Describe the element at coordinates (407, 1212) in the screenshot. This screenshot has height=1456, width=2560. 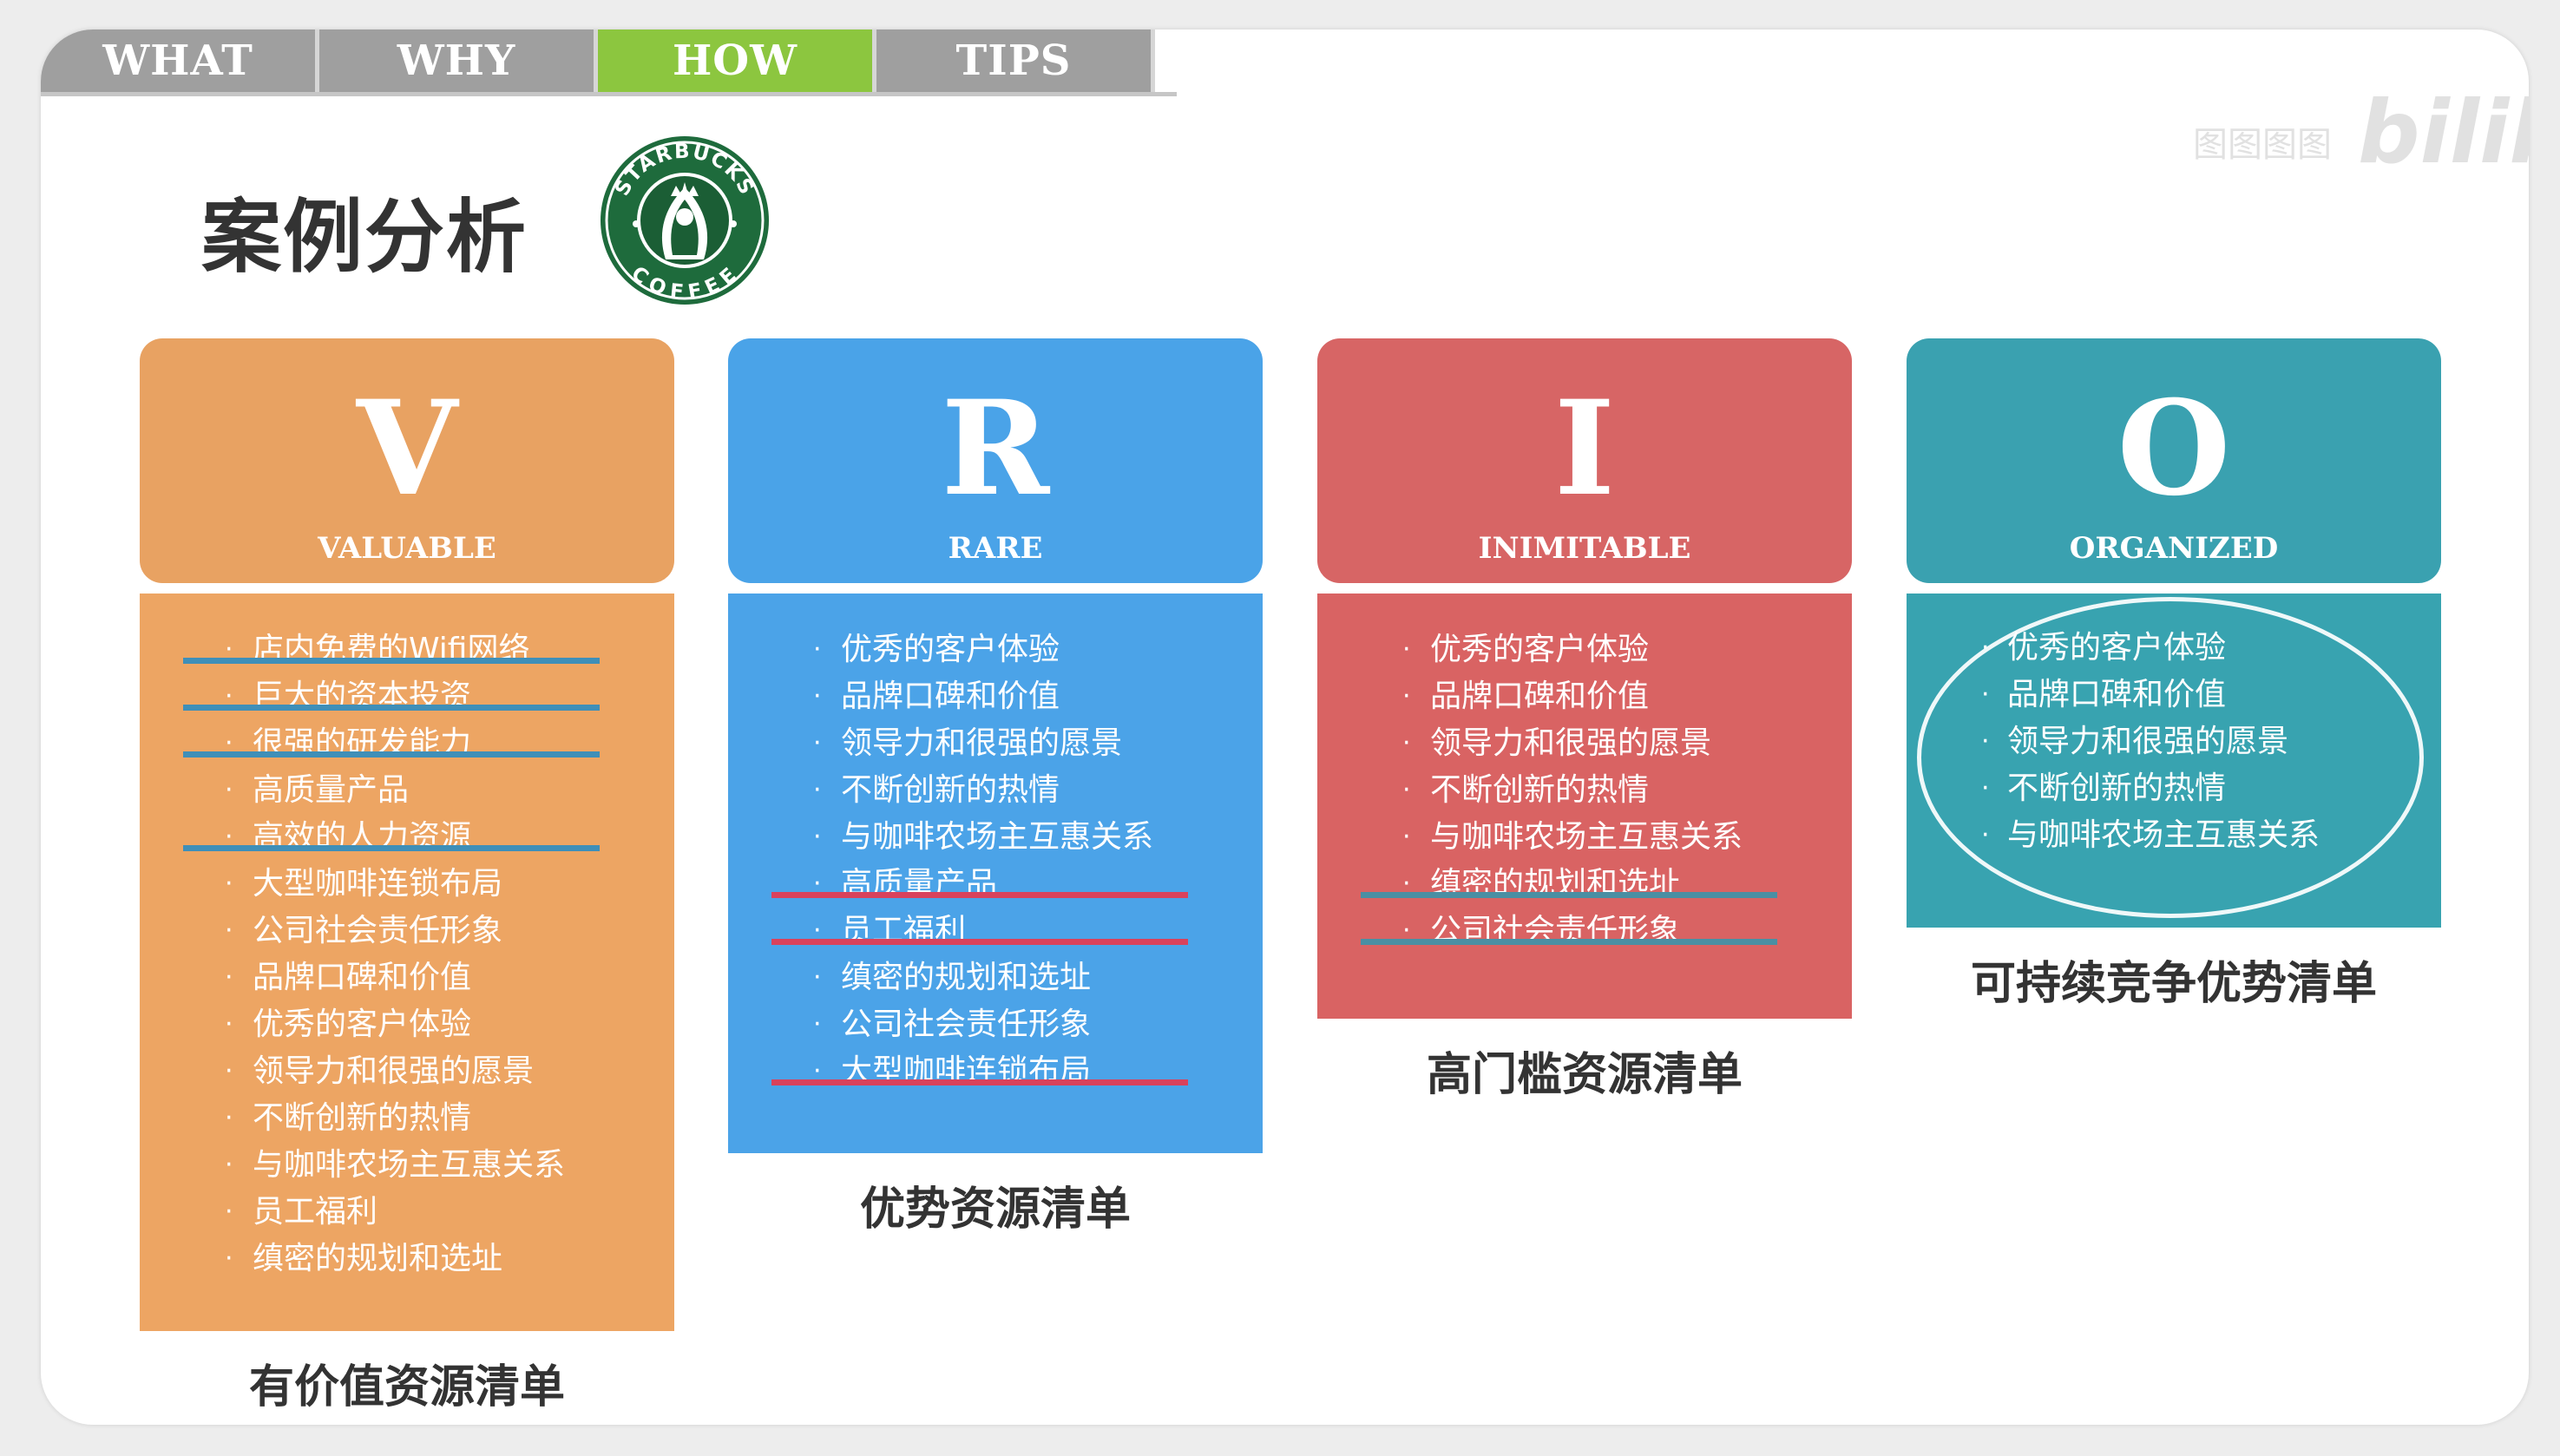
I see `list-item: · 员工福利` at that location.